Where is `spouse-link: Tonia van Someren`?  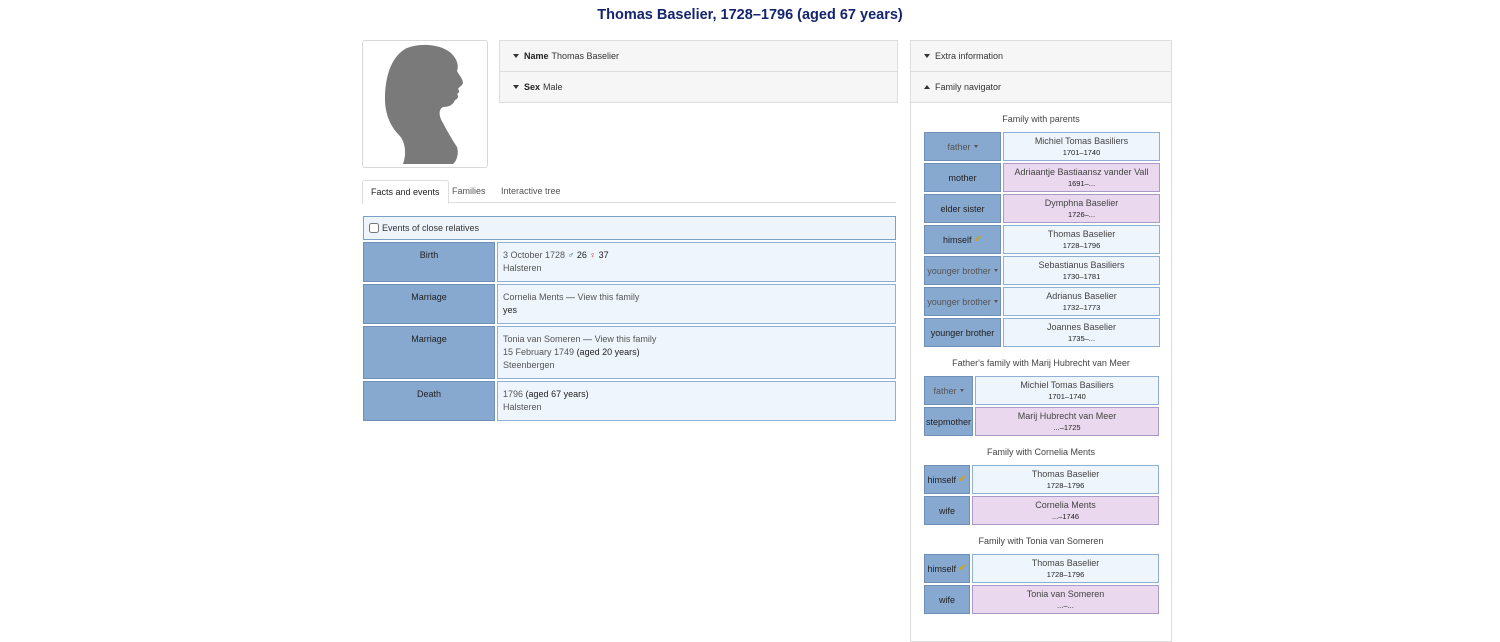 spouse-link: Tonia van Someren is located at coordinates (542, 339).